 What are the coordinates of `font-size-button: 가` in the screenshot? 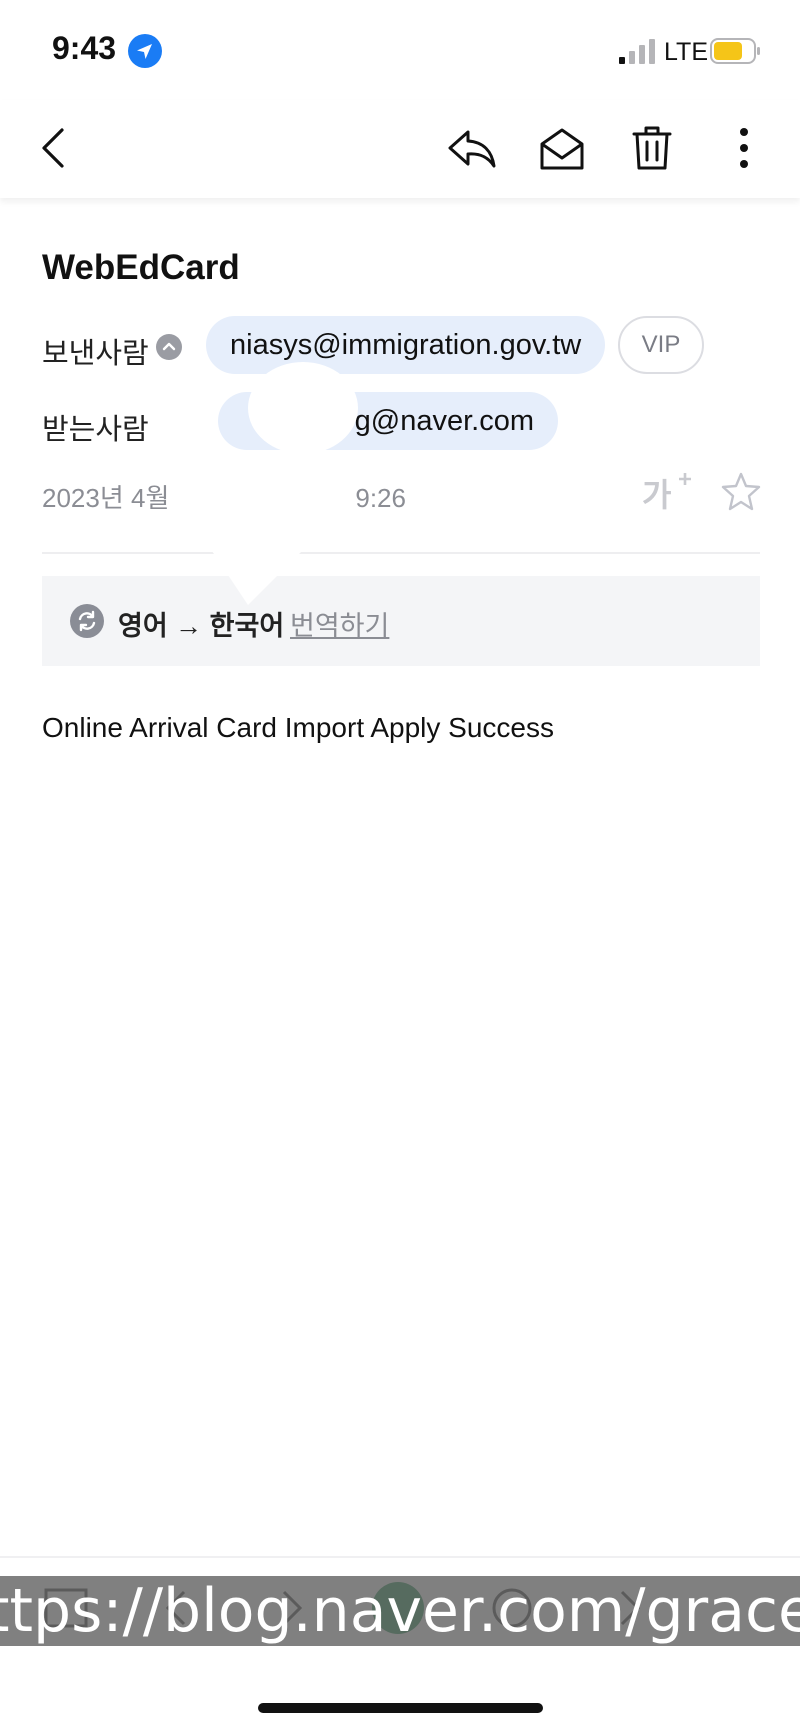 It's located at (669, 492).